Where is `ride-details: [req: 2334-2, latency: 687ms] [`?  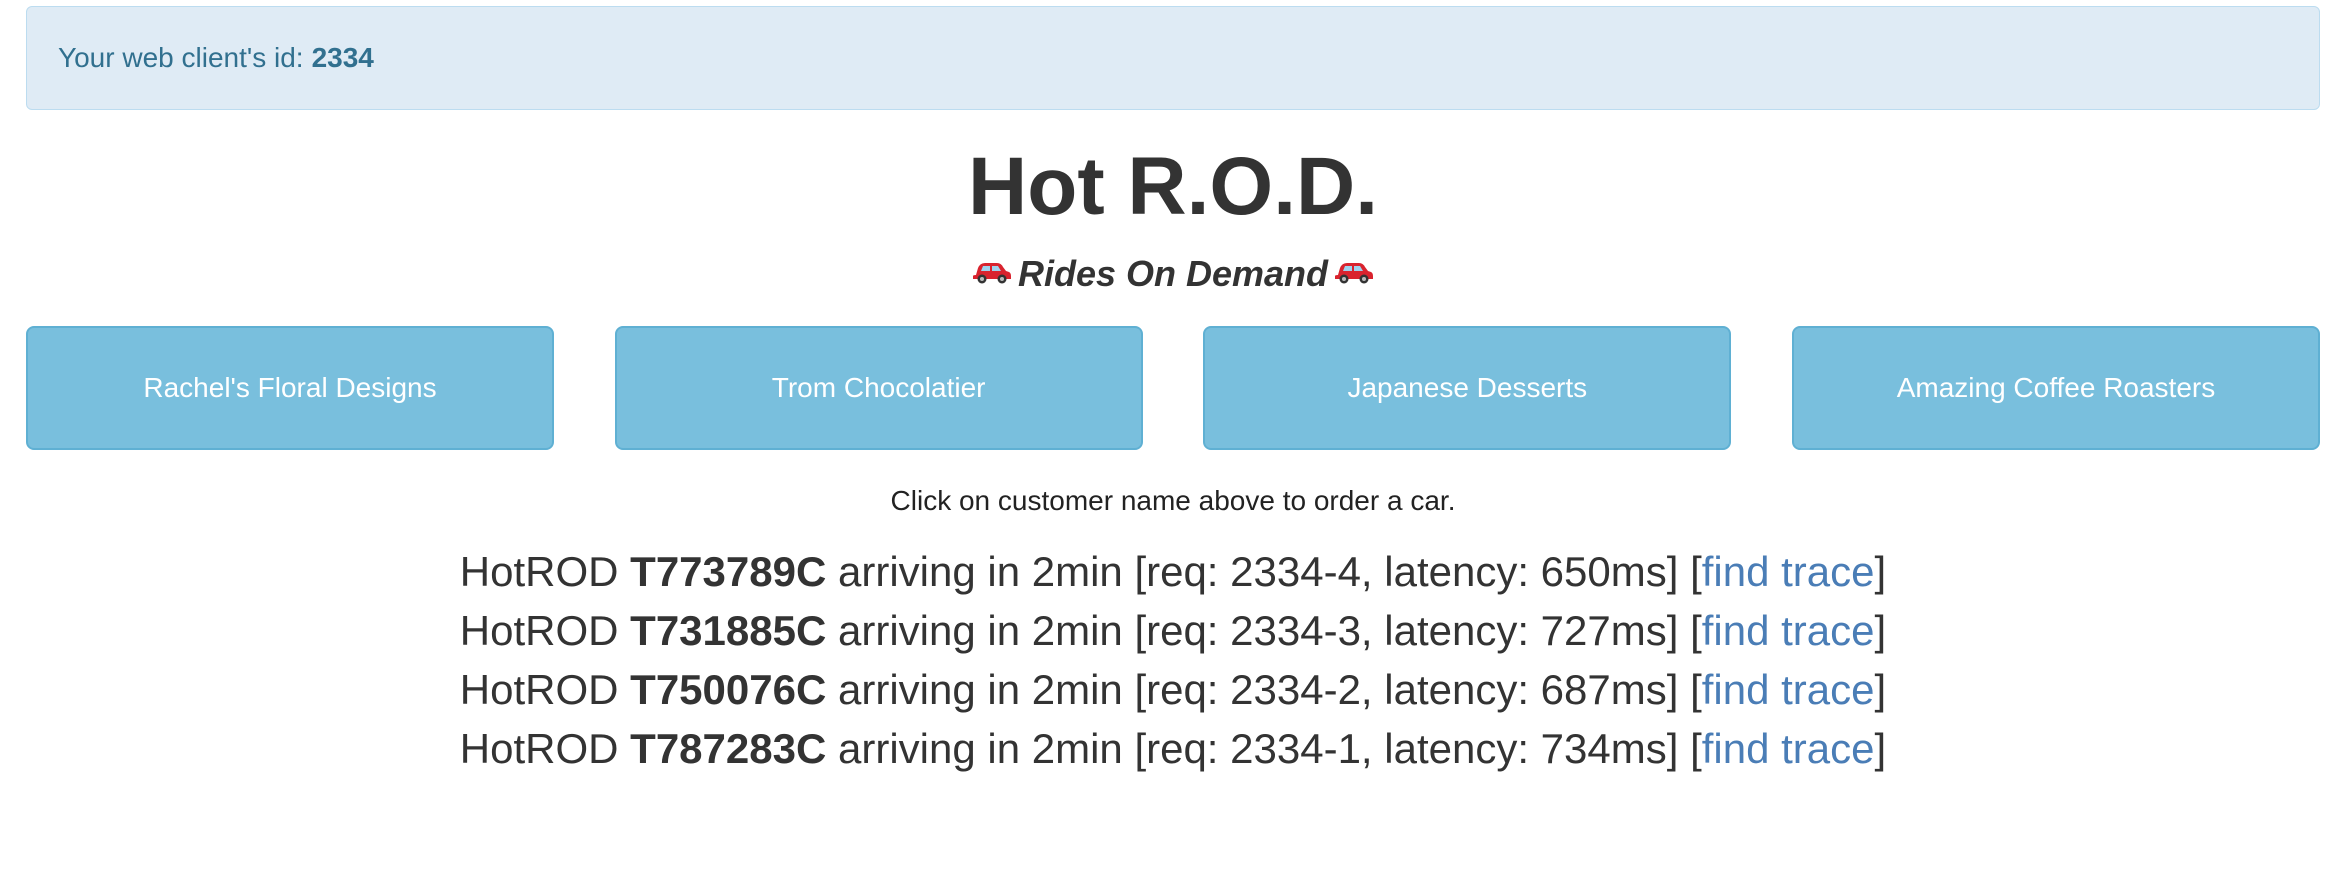 ride-details: [req: 2334-2, latency: 687ms] [ is located at coordinates (1418, 689).